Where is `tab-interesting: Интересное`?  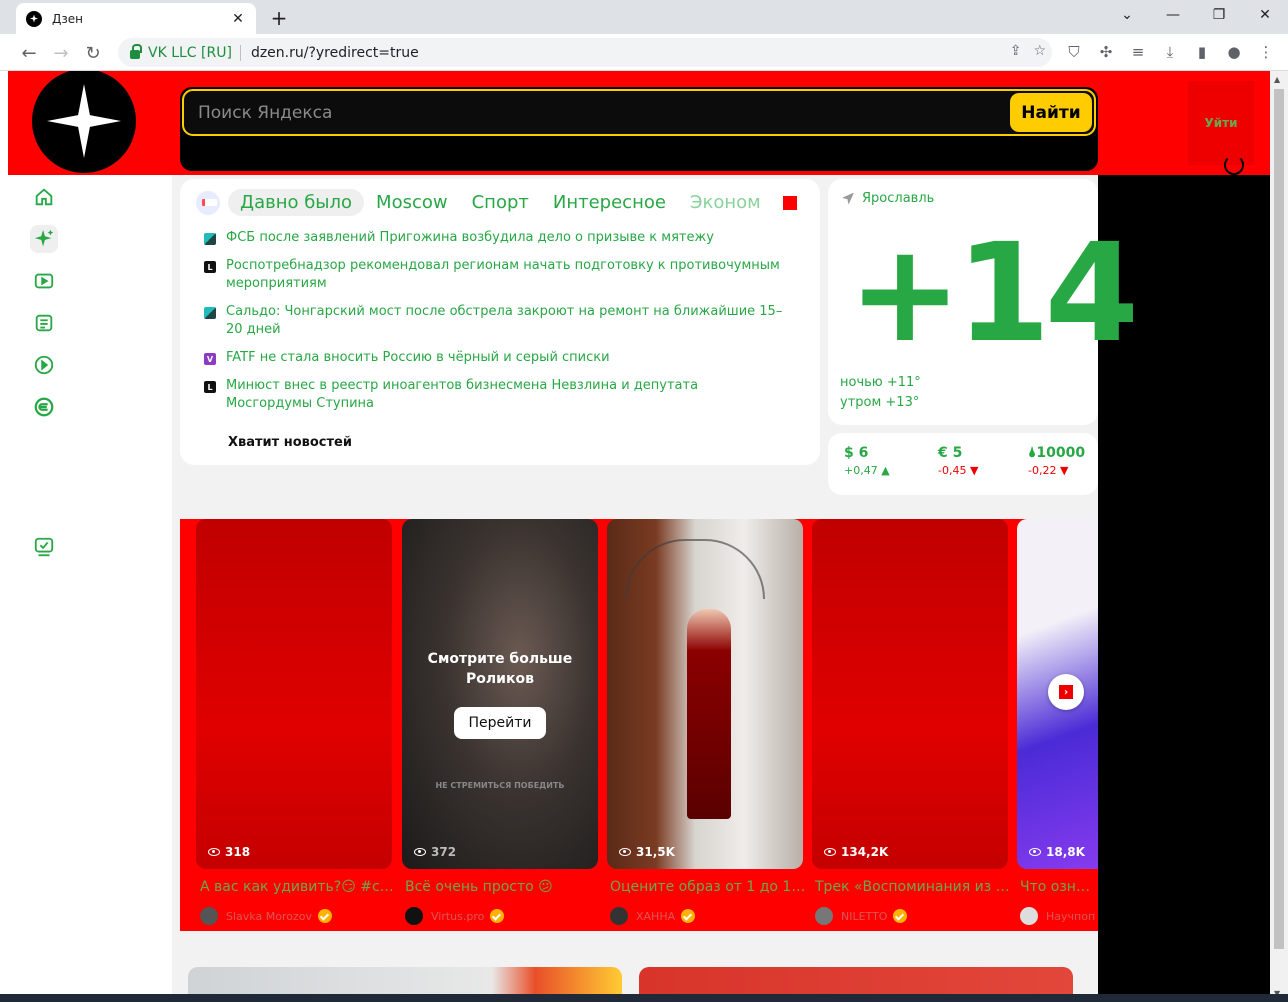 tab-interesting: Интересное is located at coordinates (609, 202).